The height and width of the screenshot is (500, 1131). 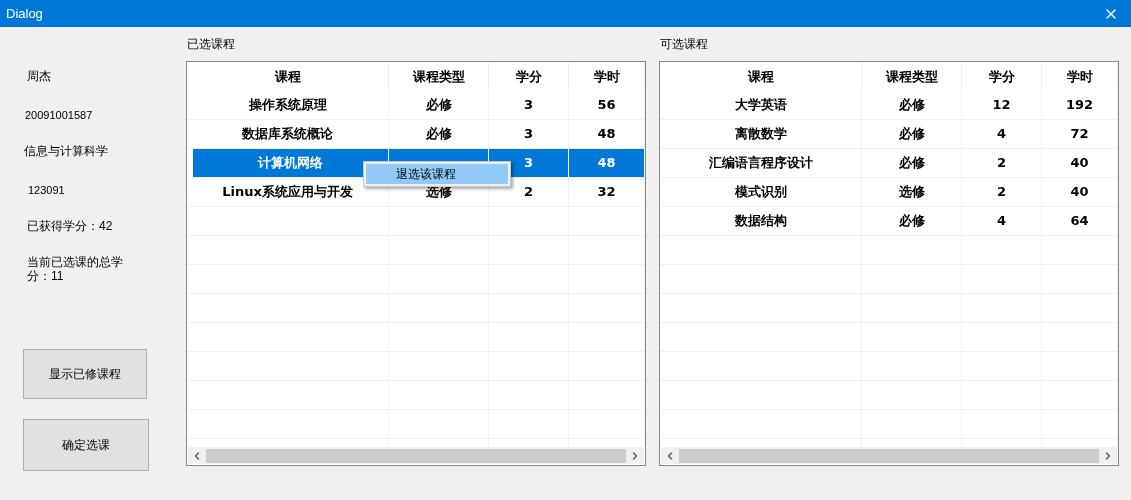 What do you see at coordinates (761, 134) in the screenshot?
I see `table-cell: 离散数学` at bounding box center [761, 134].